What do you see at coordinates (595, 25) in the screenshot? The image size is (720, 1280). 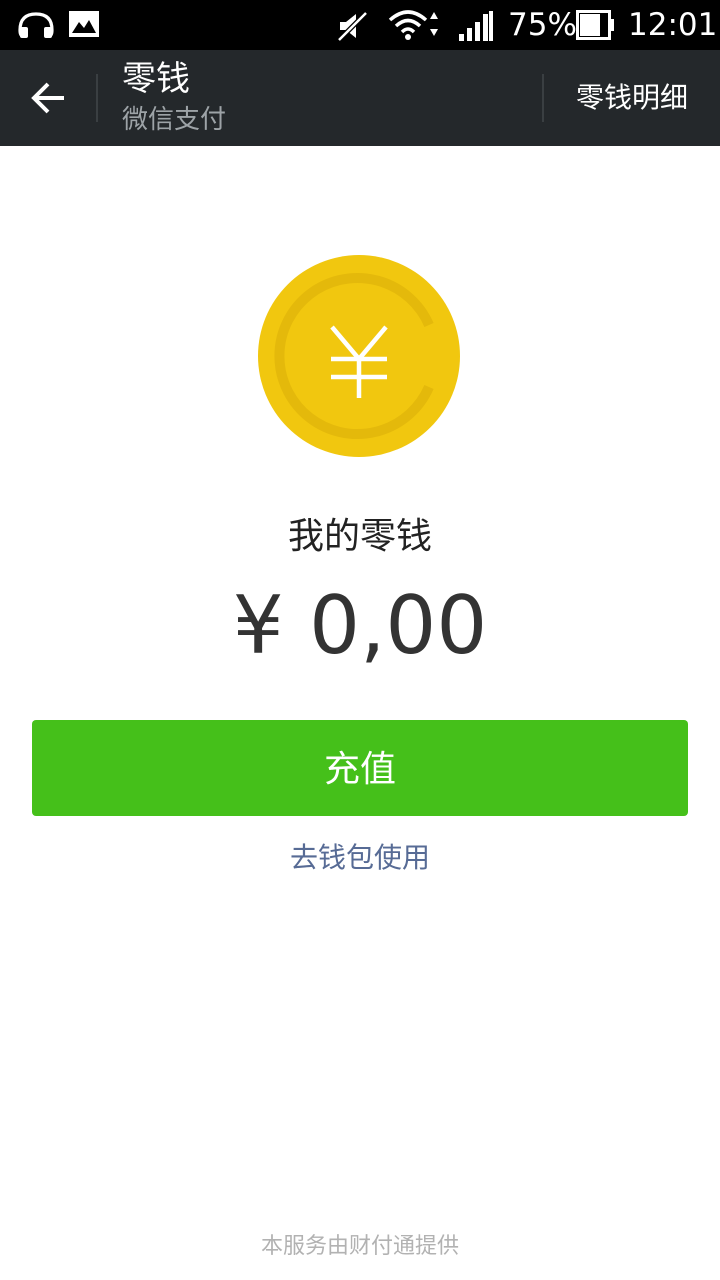 I see `battery-icon` at bounding box center [595, 25].